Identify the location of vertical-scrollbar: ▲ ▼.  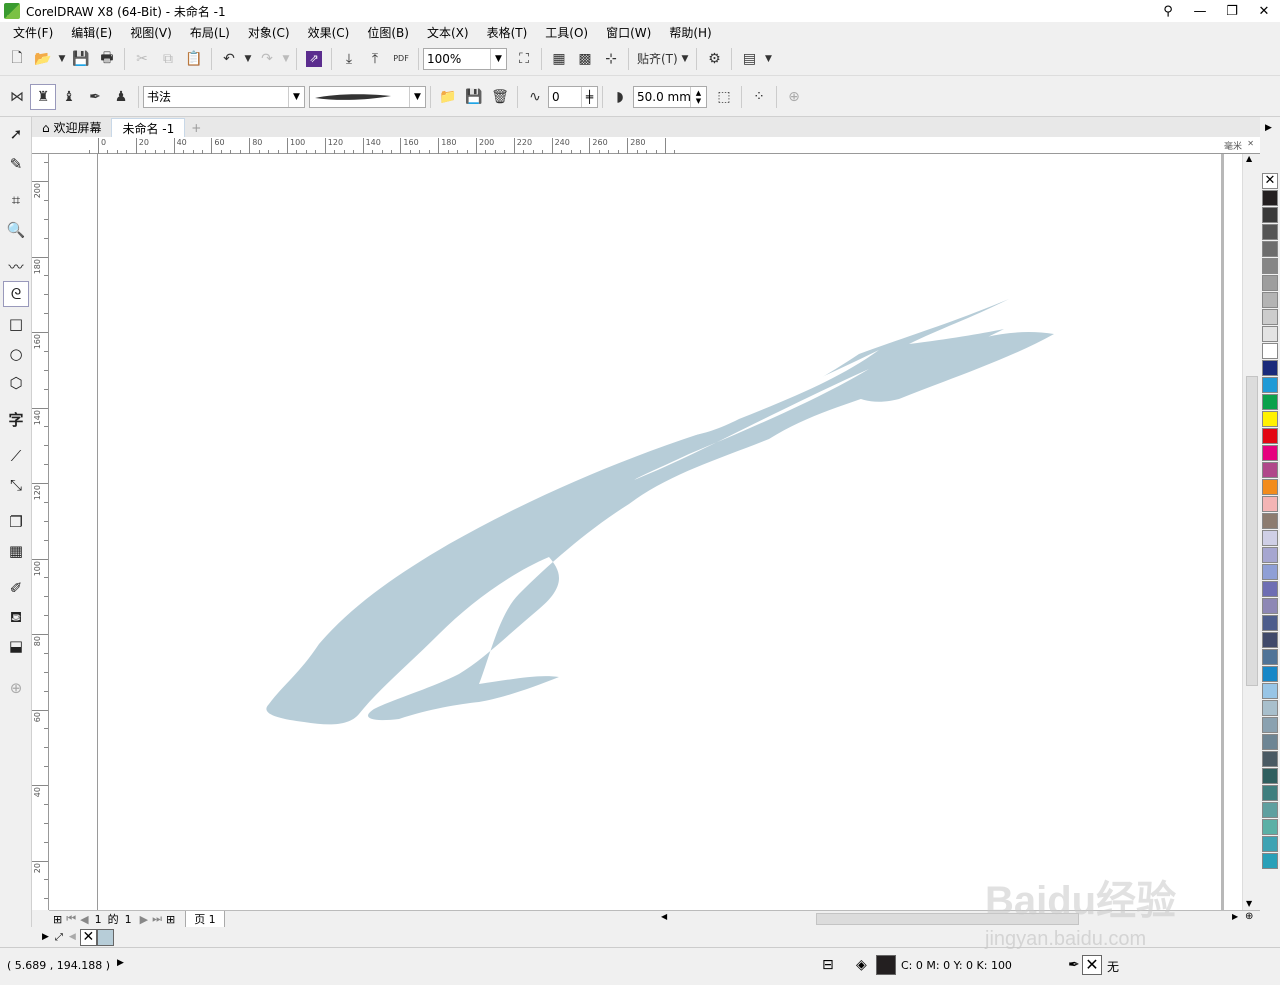
(1251, 532).